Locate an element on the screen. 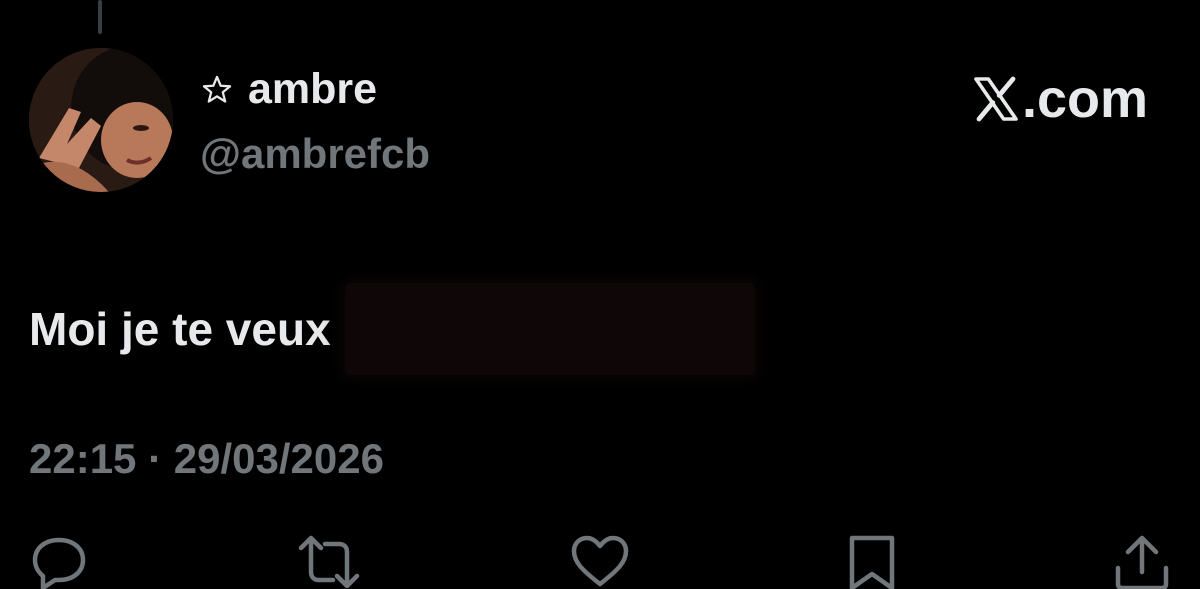 The width and height of the screenshot is (1200, 589). share-button is located at coordinates (1142, 559).